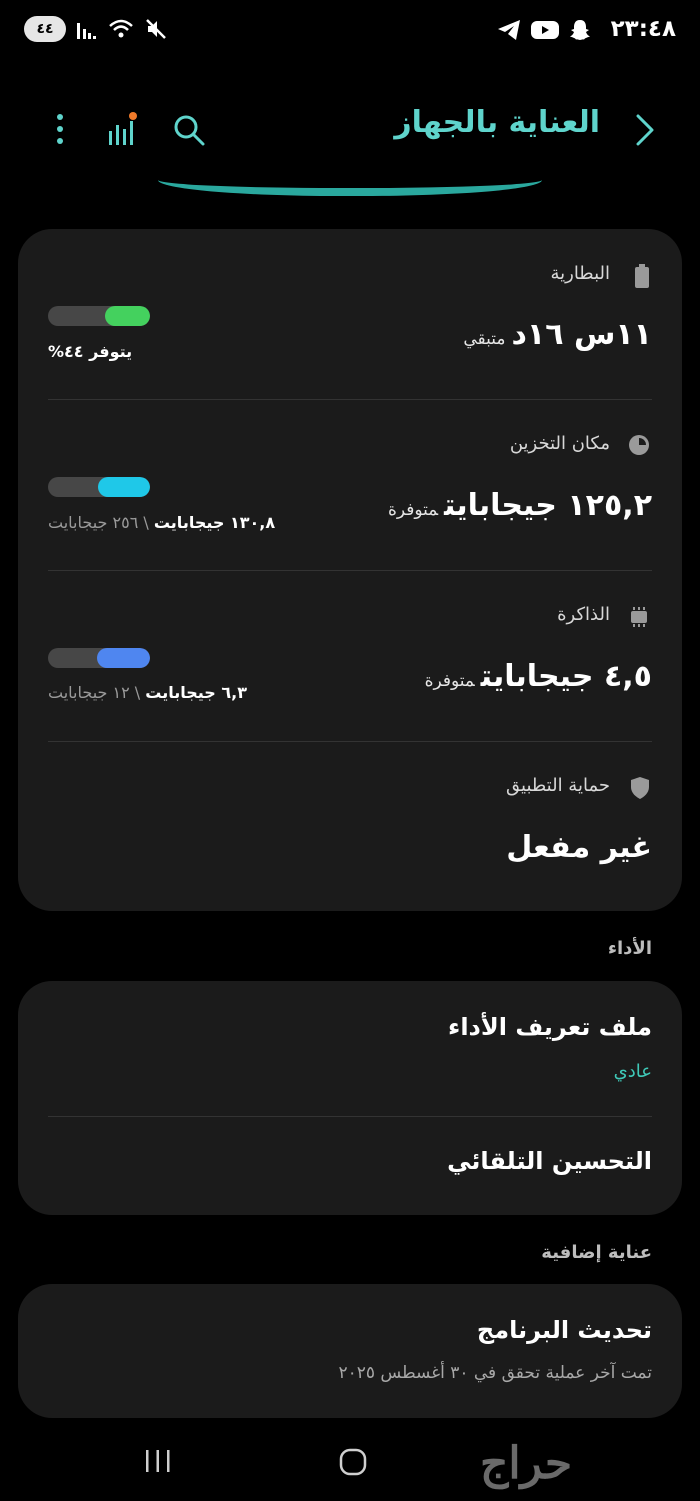 The width and height of the screenshot is (700, 1501). I want to click on more-options-icon, so click(60, 129).